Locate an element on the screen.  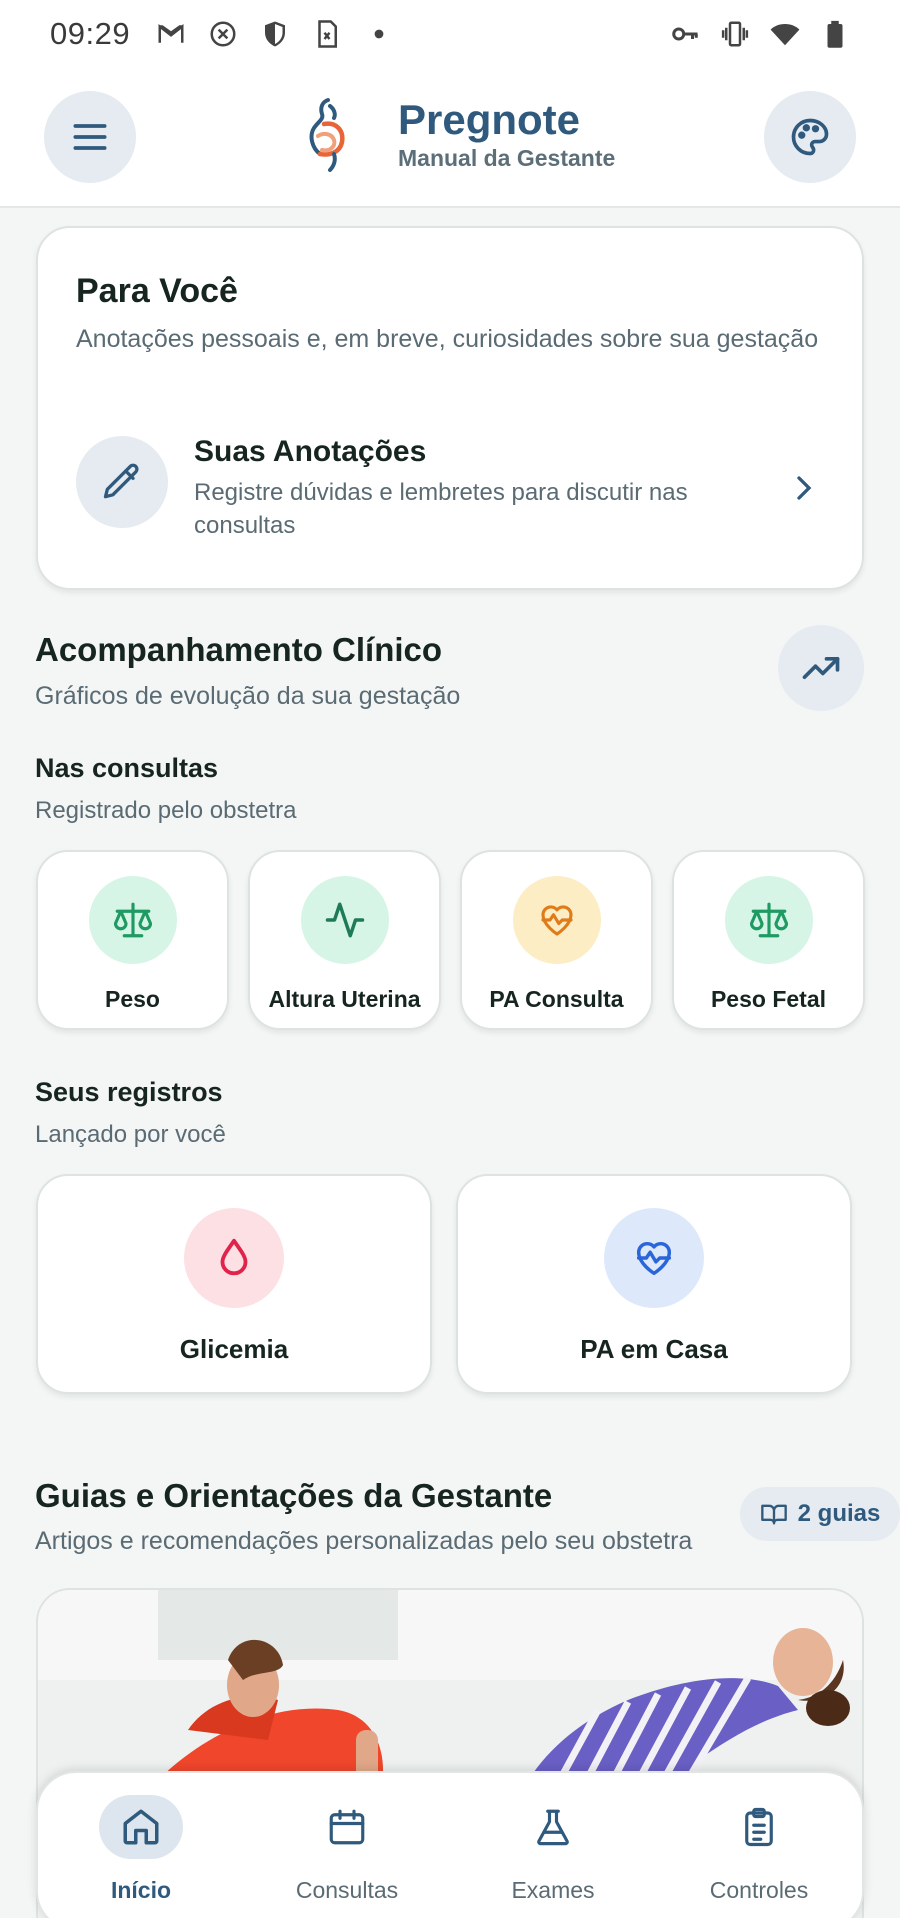
registros-title: Seus registros is located at coordinates (129, 1092).